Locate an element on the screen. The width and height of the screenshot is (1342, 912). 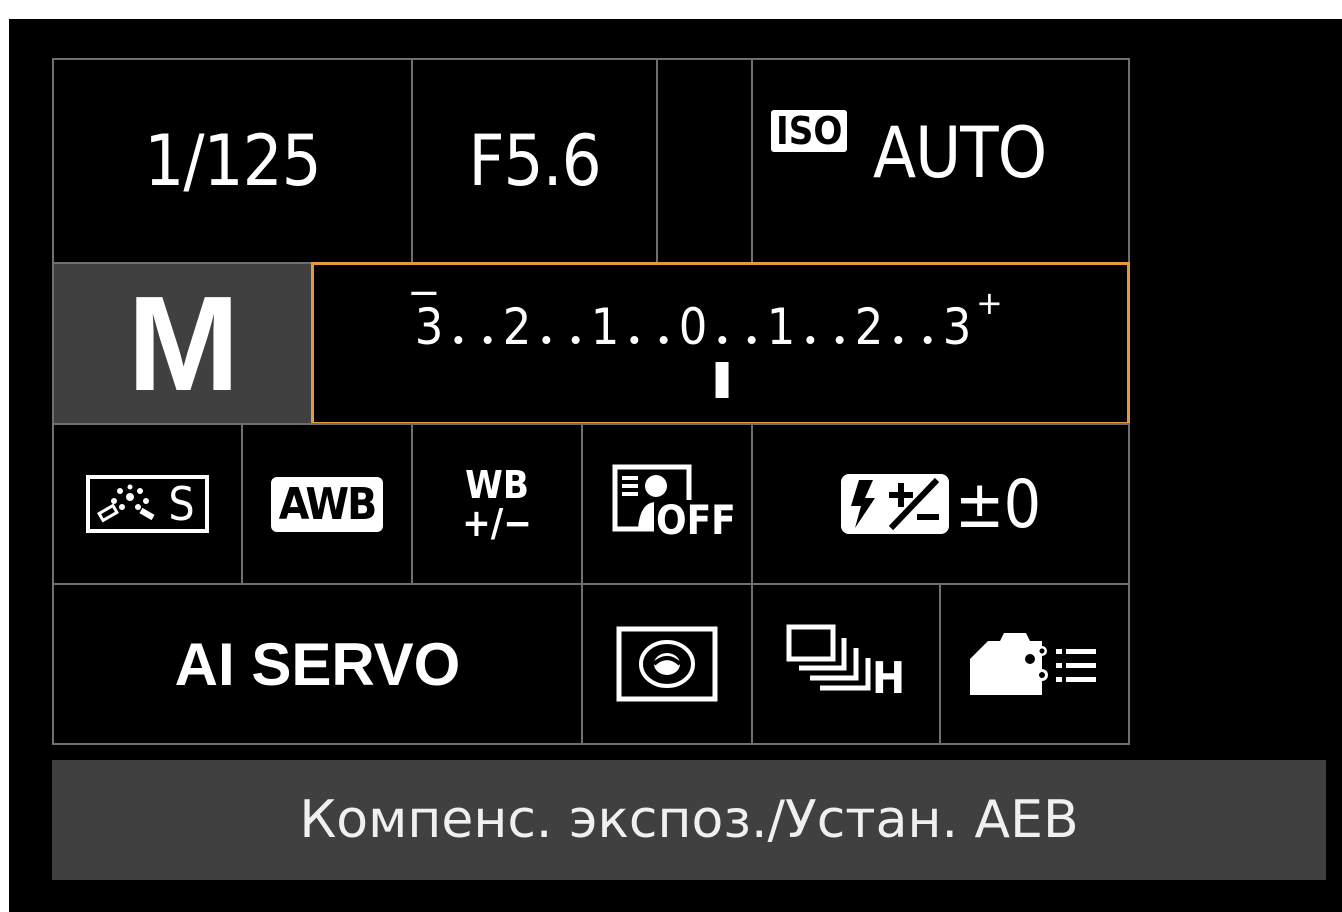
metering-cell is located at coordinates (667, 664).